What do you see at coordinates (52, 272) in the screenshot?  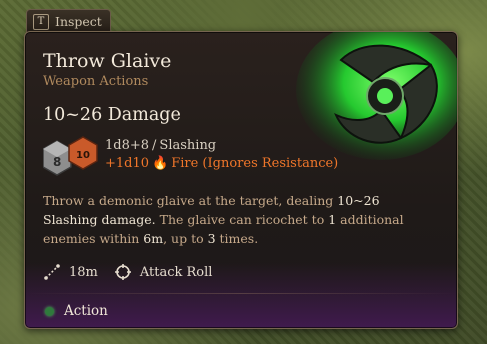 I see `range-icon` at bounding box center [52, 272].